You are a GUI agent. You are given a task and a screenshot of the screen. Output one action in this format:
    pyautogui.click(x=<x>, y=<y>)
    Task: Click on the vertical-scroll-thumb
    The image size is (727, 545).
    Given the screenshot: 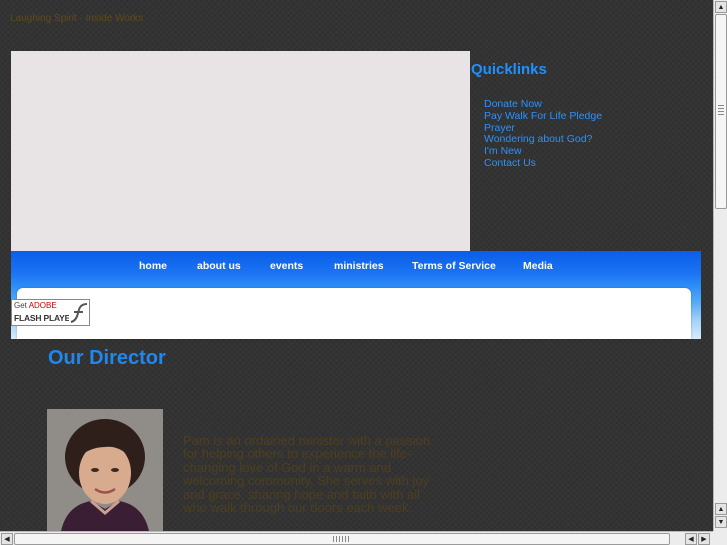 What is the action you would take?
    pyautogui.click(x=721, y=111)
    